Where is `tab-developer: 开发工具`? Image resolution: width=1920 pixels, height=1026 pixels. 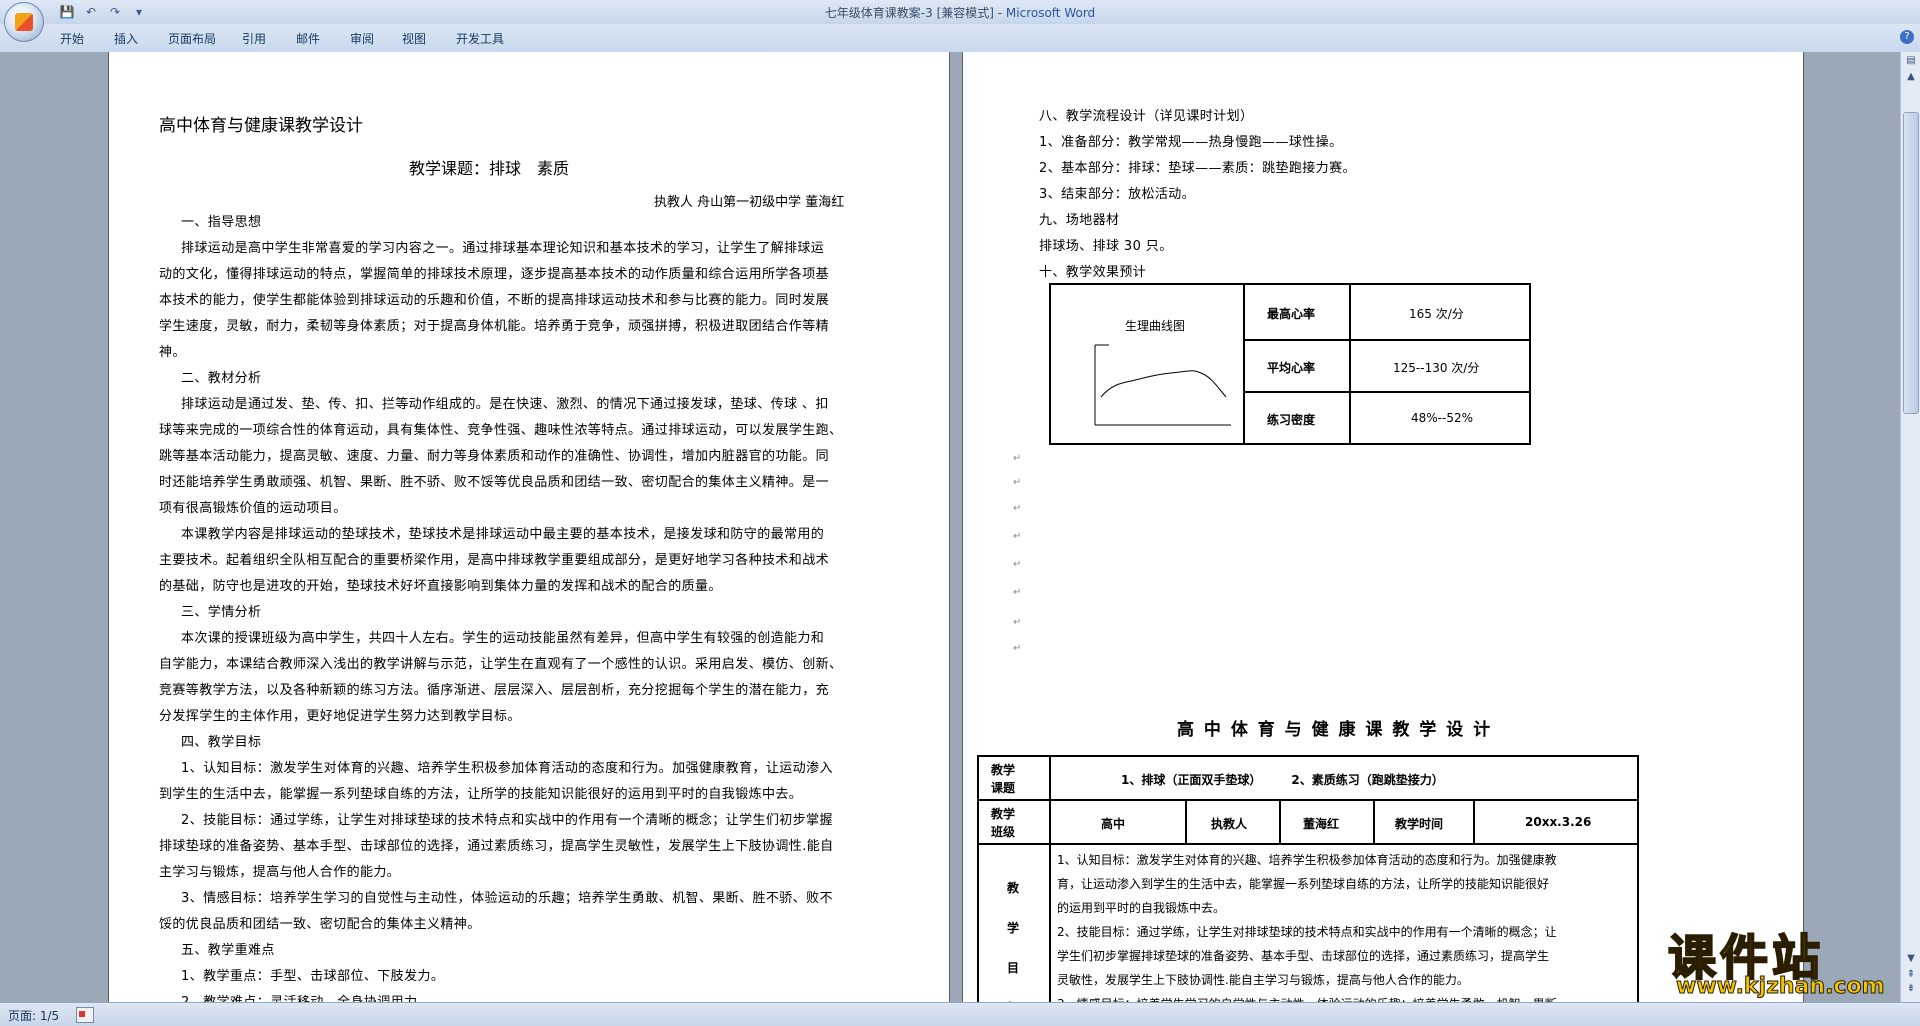 tab-developer: 开发工具 is located at coordinates (480, 38).